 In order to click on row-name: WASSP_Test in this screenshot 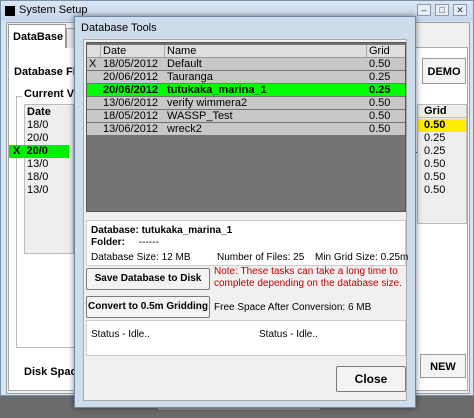, I will do `click(200, 116)`.